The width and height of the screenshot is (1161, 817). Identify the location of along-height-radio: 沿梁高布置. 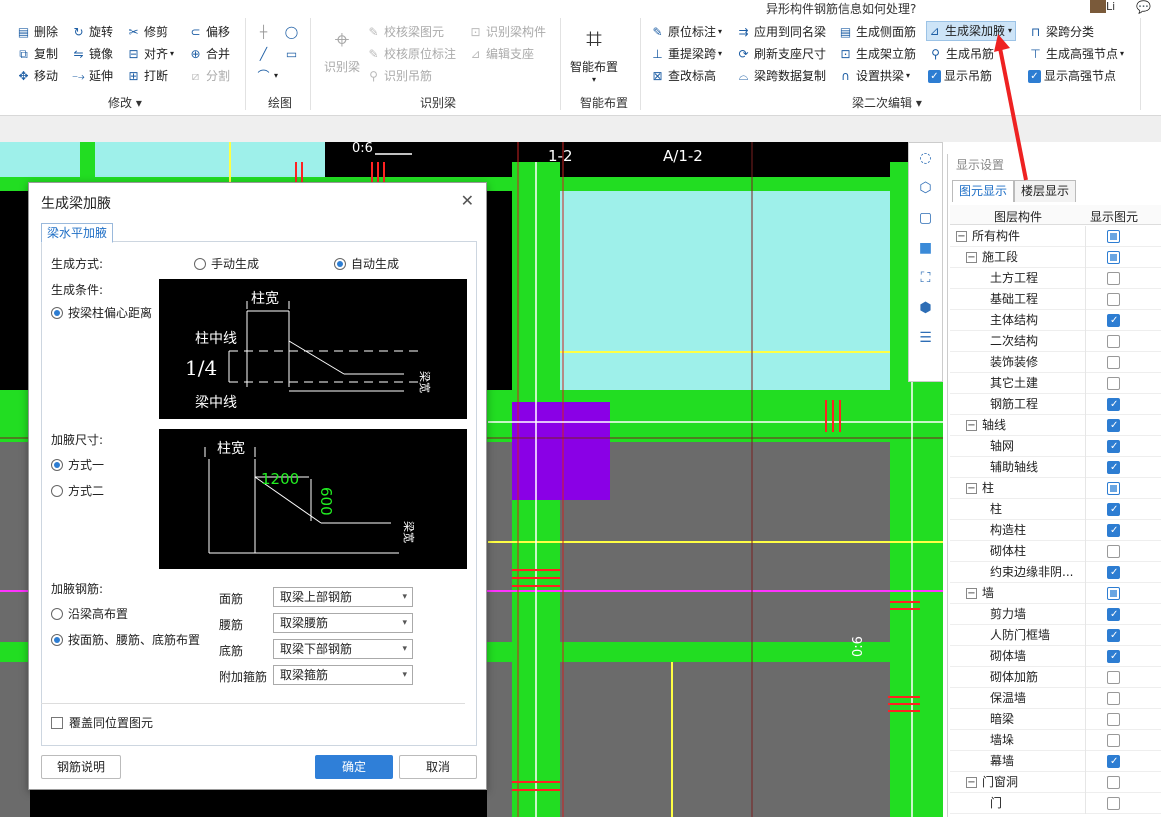
(89, 613).